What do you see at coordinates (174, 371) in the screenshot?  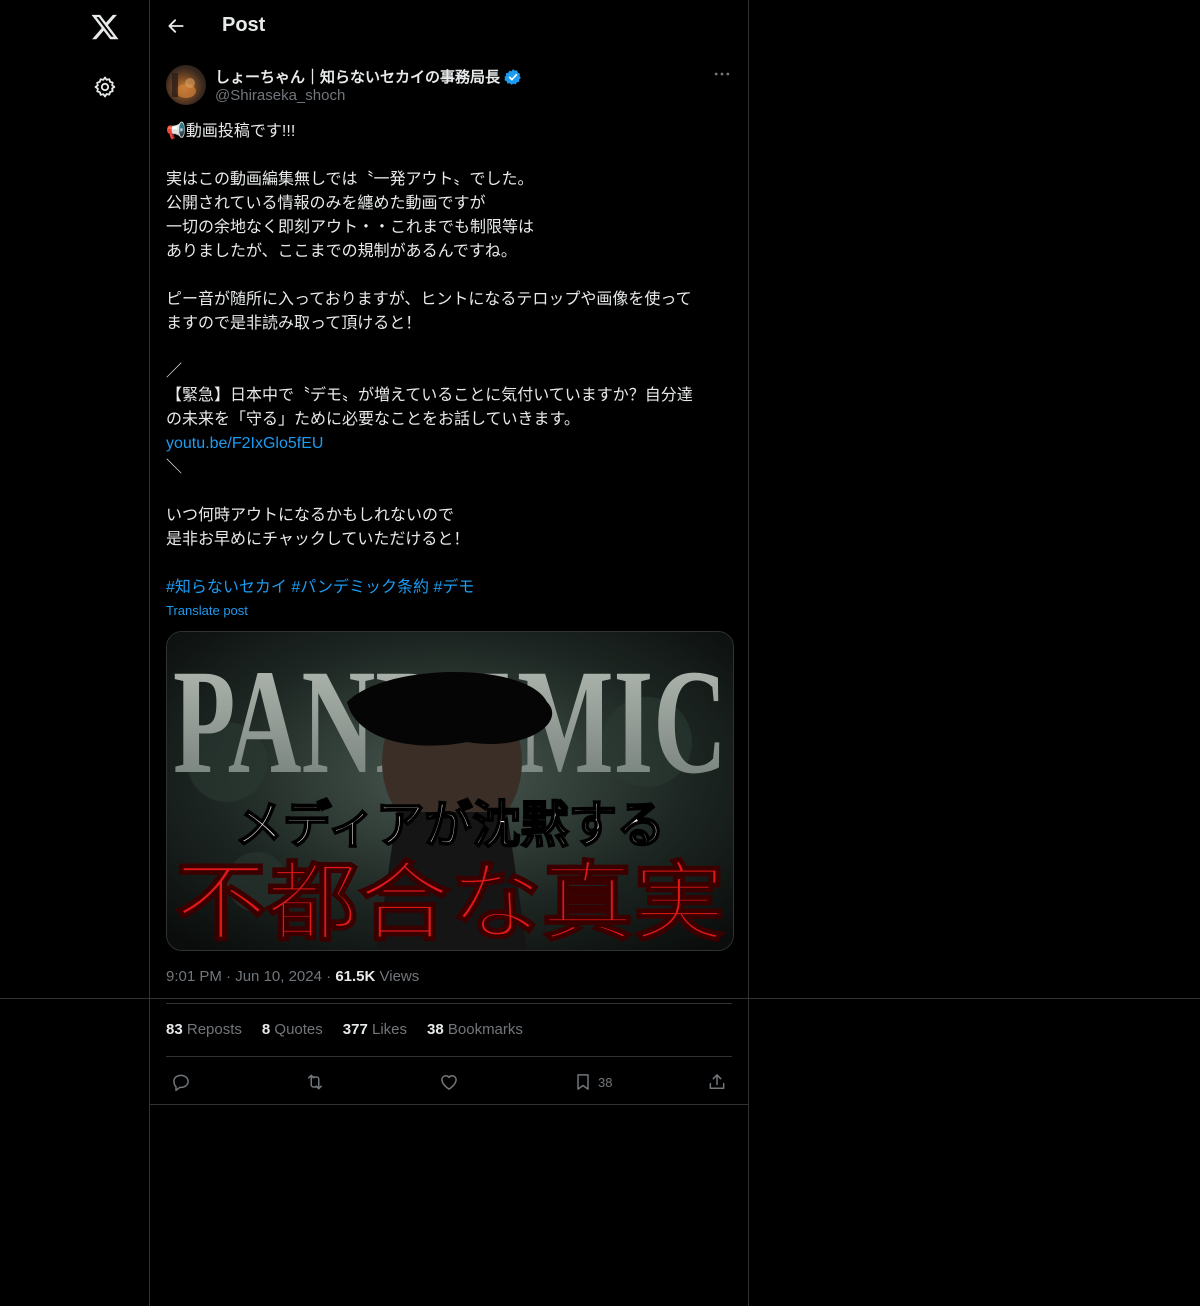 I see `quote-open: ／` at bounding box center [174, 371].